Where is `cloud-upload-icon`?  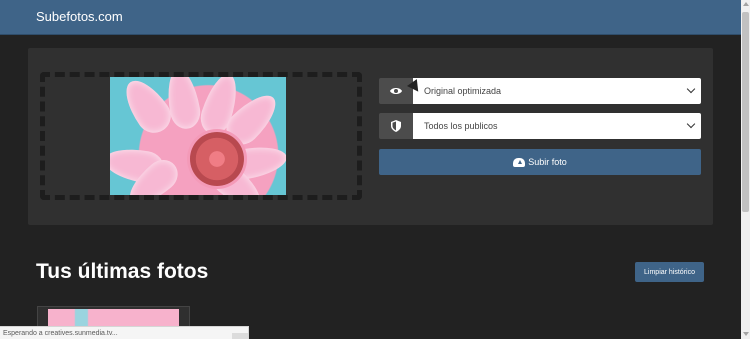 cloud-upload-icon is located at coordinates (519, 162).